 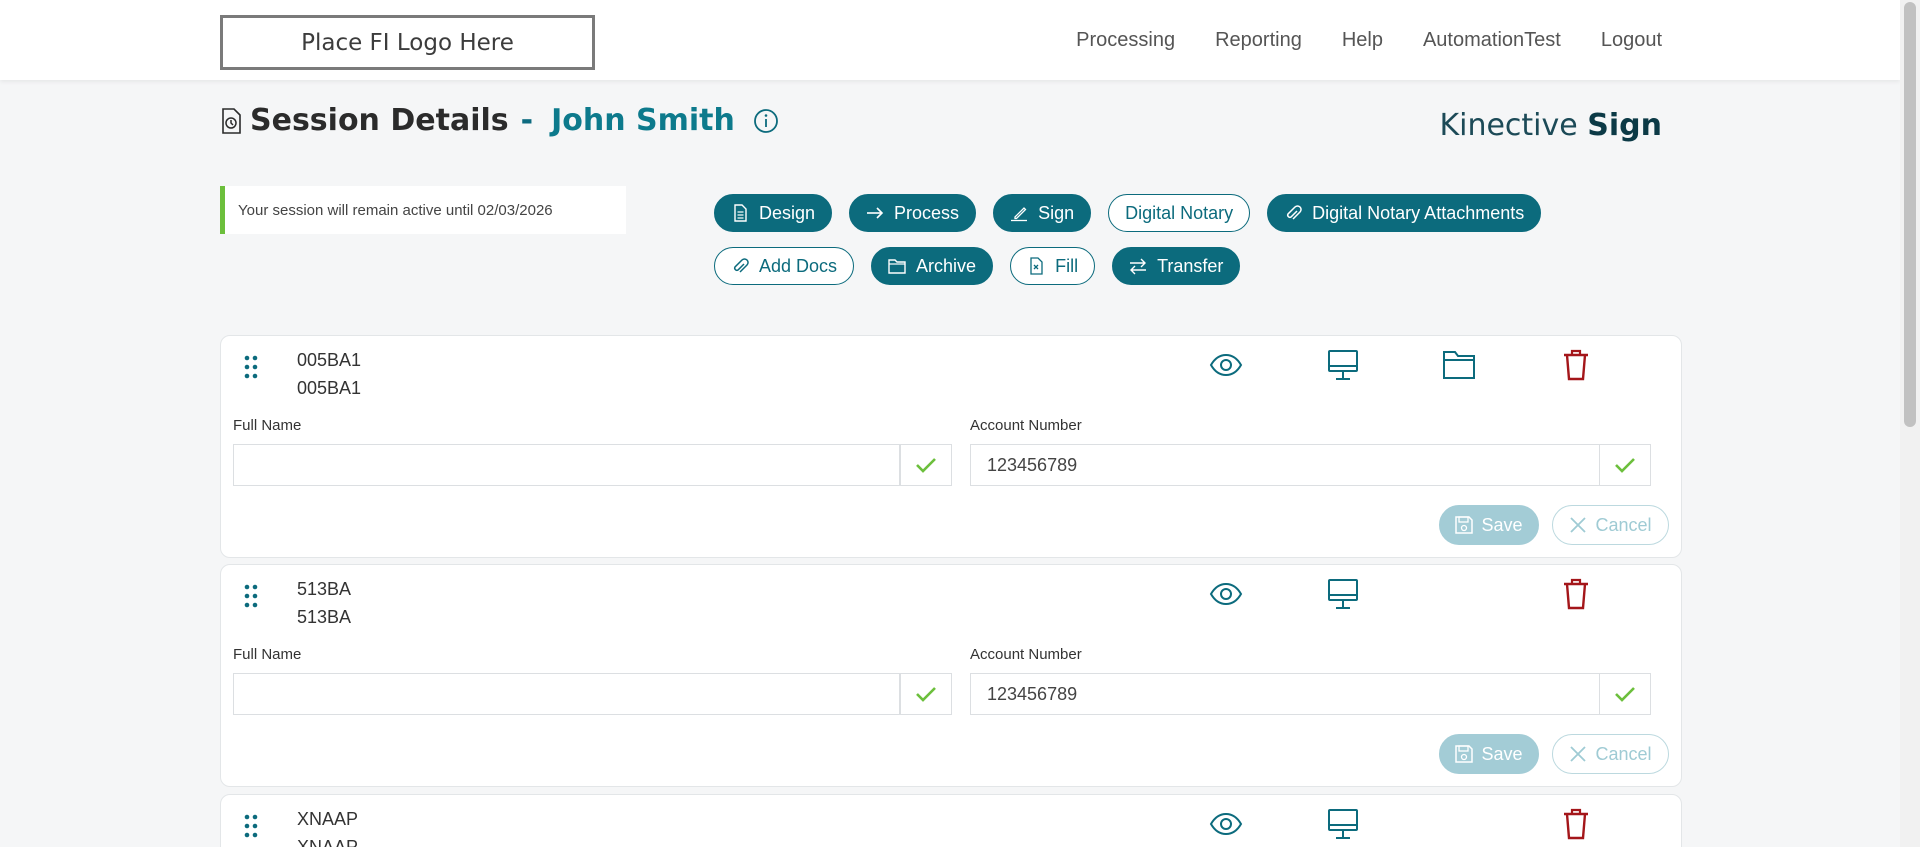 I want to click on logo-placeholder: Place FI Logo Here, so click(x=407, y=42).